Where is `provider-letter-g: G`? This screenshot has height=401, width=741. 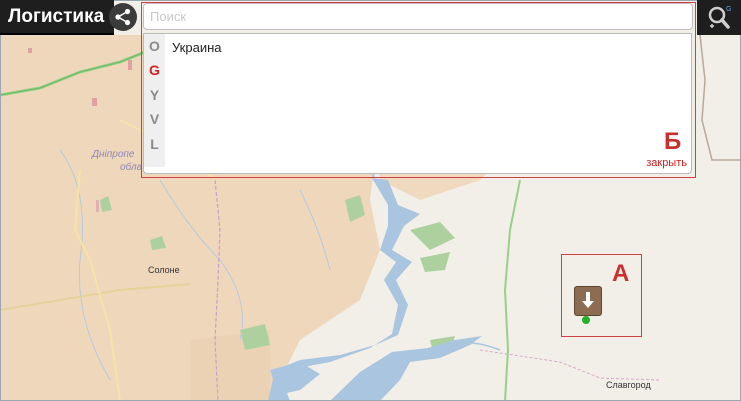 provider-letter-g: G is located at coordinates (154, 70).